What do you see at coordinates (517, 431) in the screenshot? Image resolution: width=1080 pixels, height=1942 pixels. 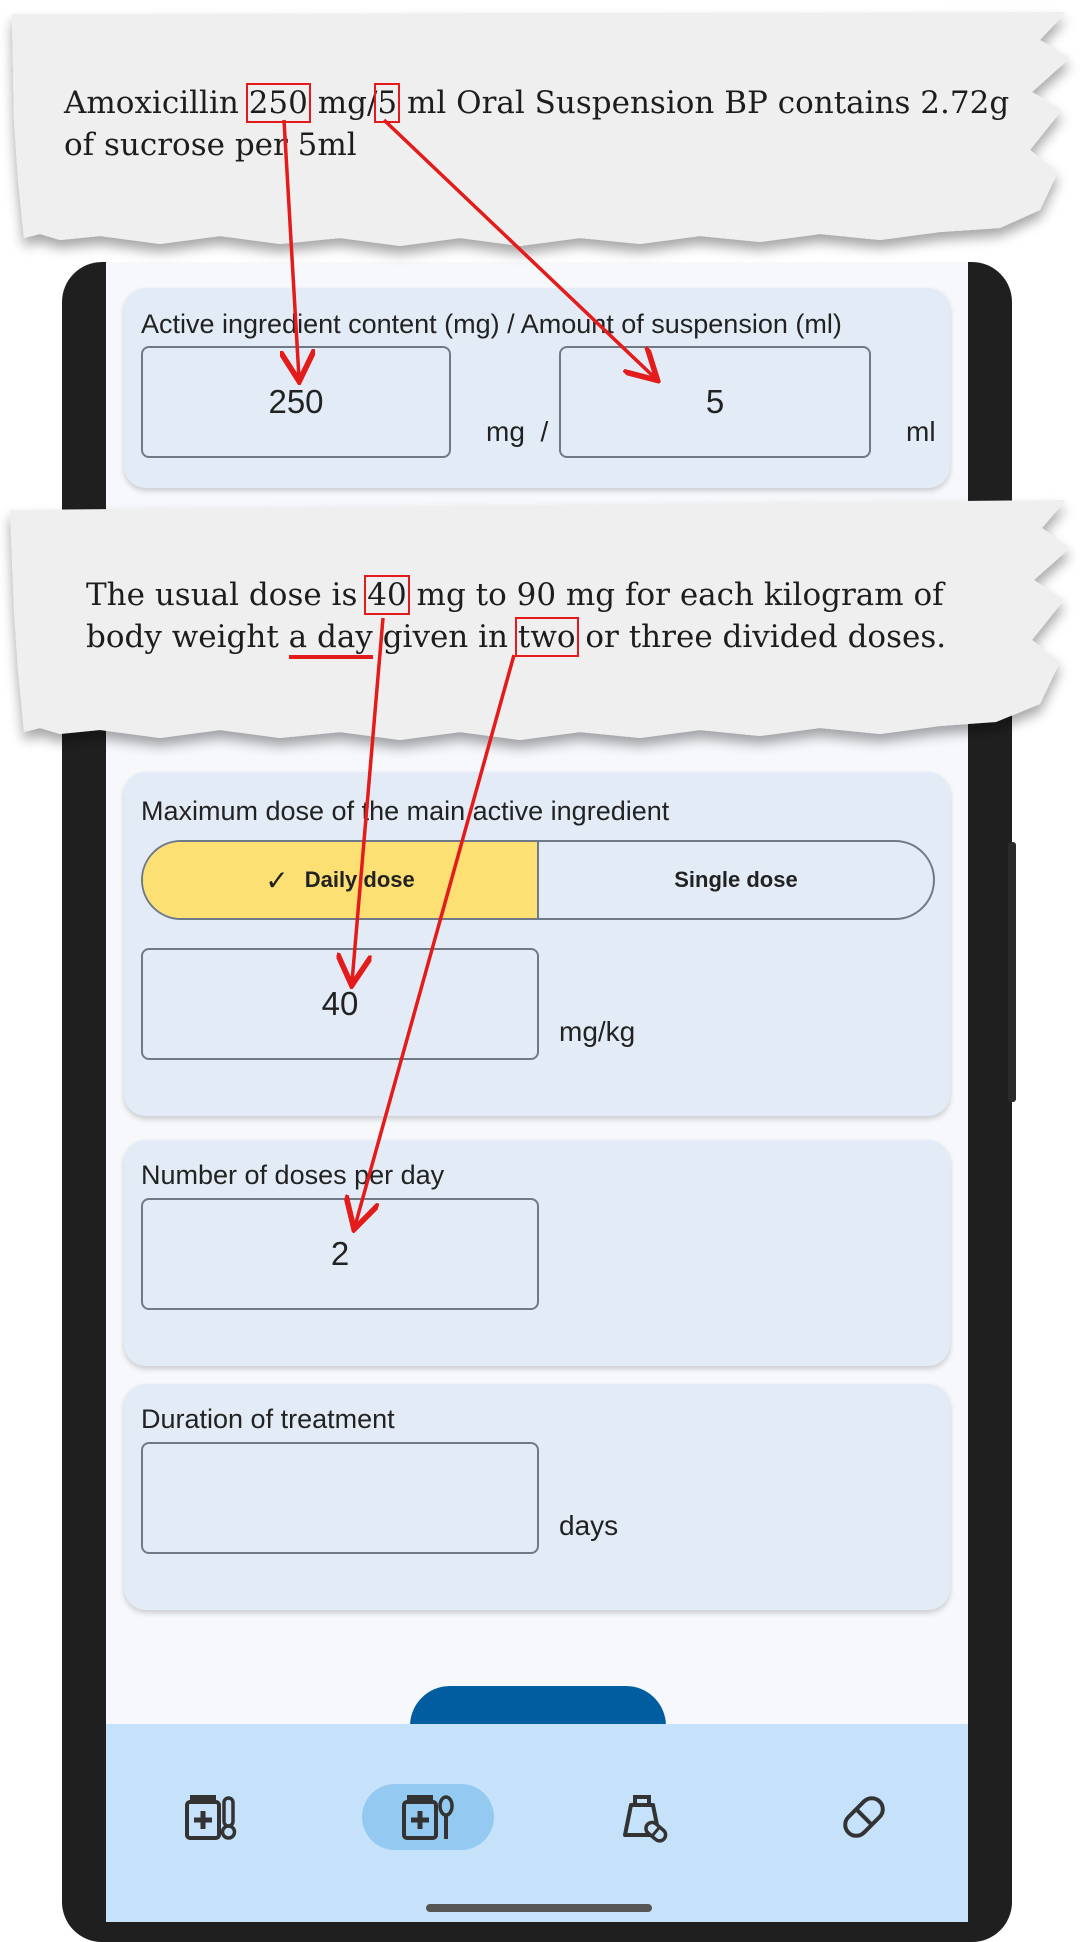 I see `mg-unit-label: mg /` at bounding box center [517, 431].